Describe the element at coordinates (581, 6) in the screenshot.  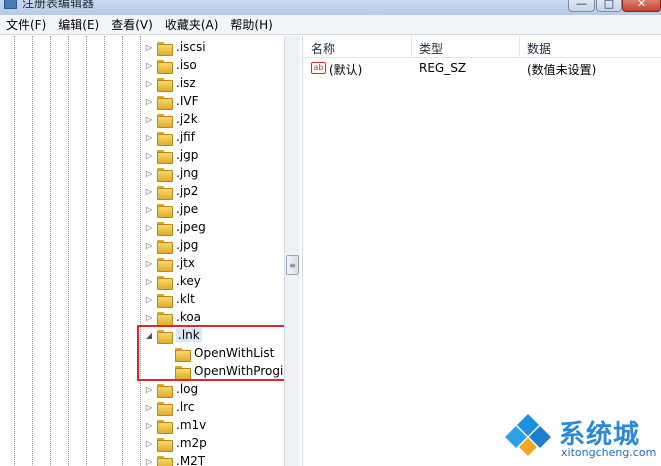
I see `minimize-button: —` at that location.